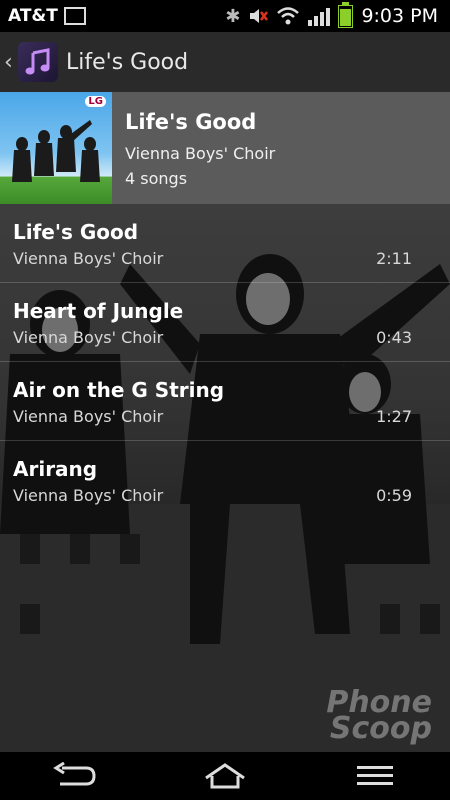 The width and height of the screenshot is (450, 800). I want to click on song-duration: 2:11, so click(394, 258).